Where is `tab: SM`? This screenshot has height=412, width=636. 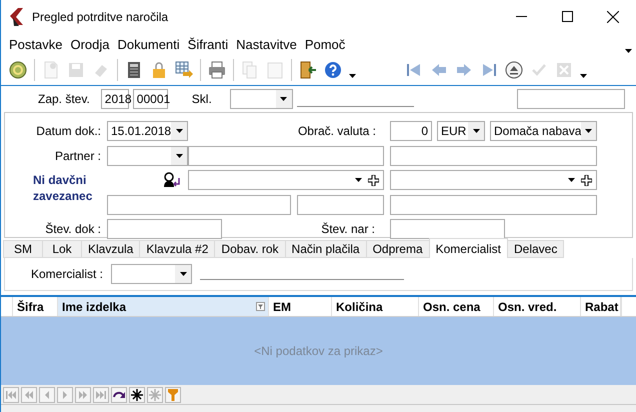
tab: SM is located at coordinates (23, 249).